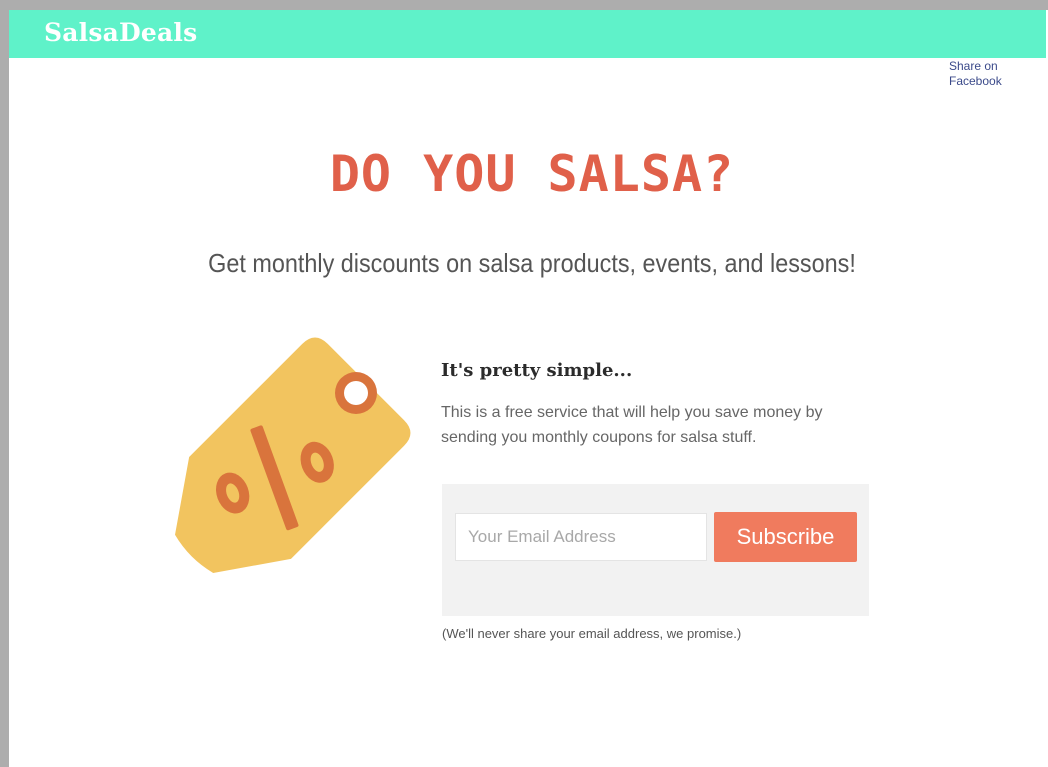 The width and height of the screenshot is (1048, 767). I want to click on header-bar: SalsaDeals, so click(527, 34).